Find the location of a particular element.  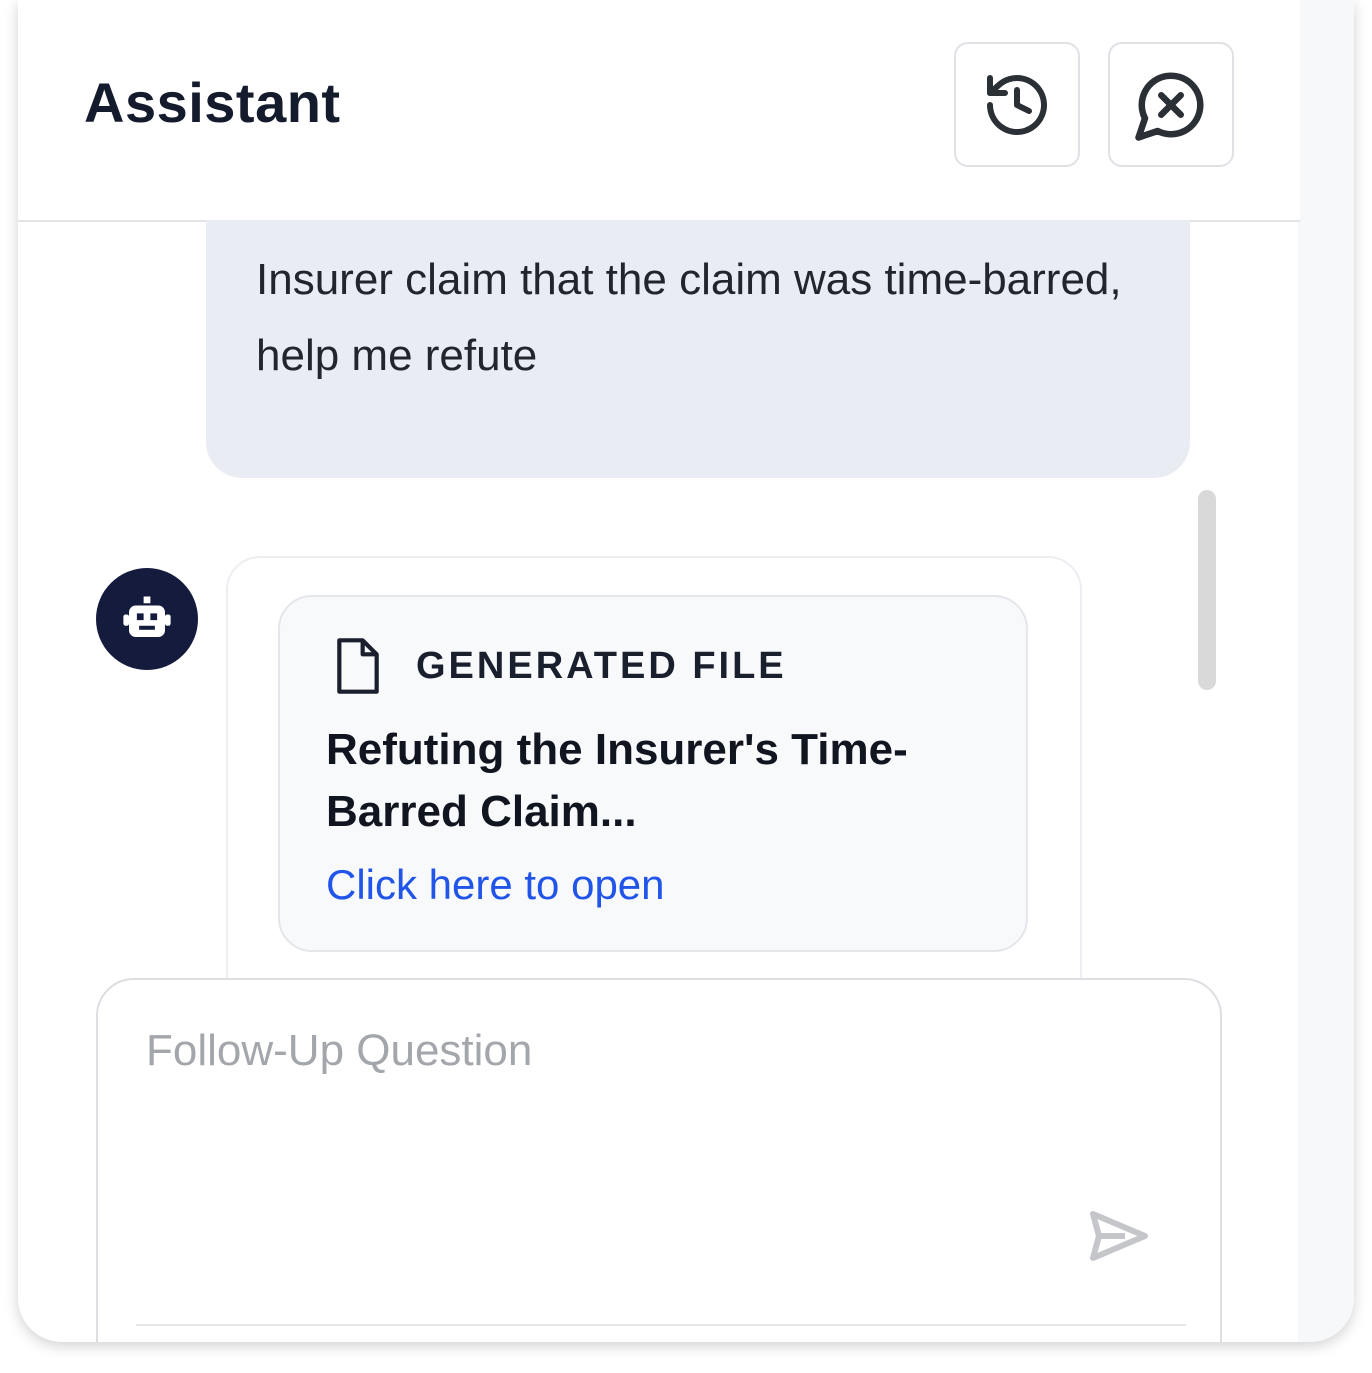

assistant-avatar is located at coordinates (147, 619).